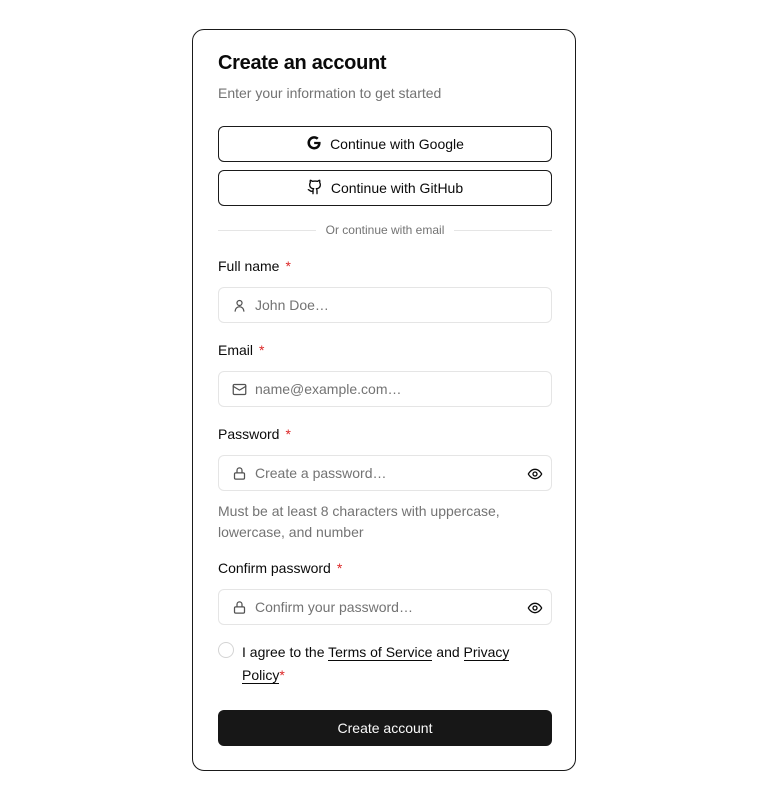 The height and width of the screenshot is (800, 768). I want to click on confirm-password-label-text: Confirm password, so click(274, 568).